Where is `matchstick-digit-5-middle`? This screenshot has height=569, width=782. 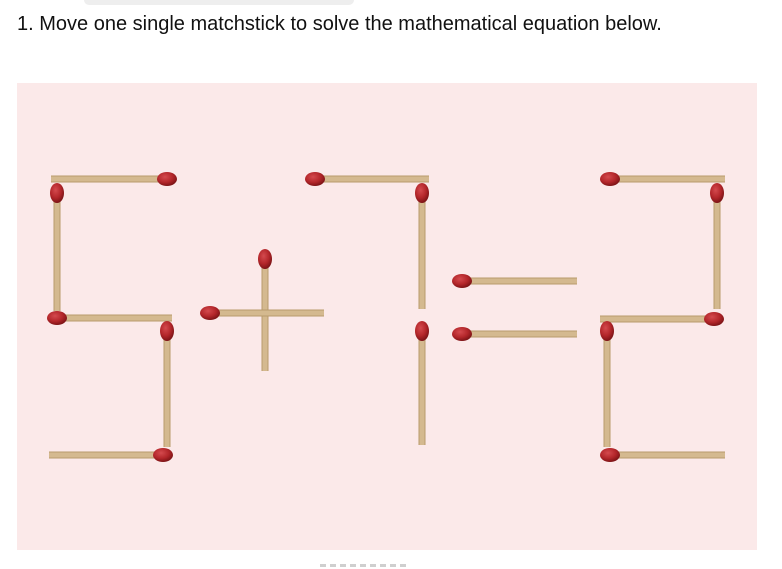
matchstick-digit-5-middle is located at coordinates (109, 318).